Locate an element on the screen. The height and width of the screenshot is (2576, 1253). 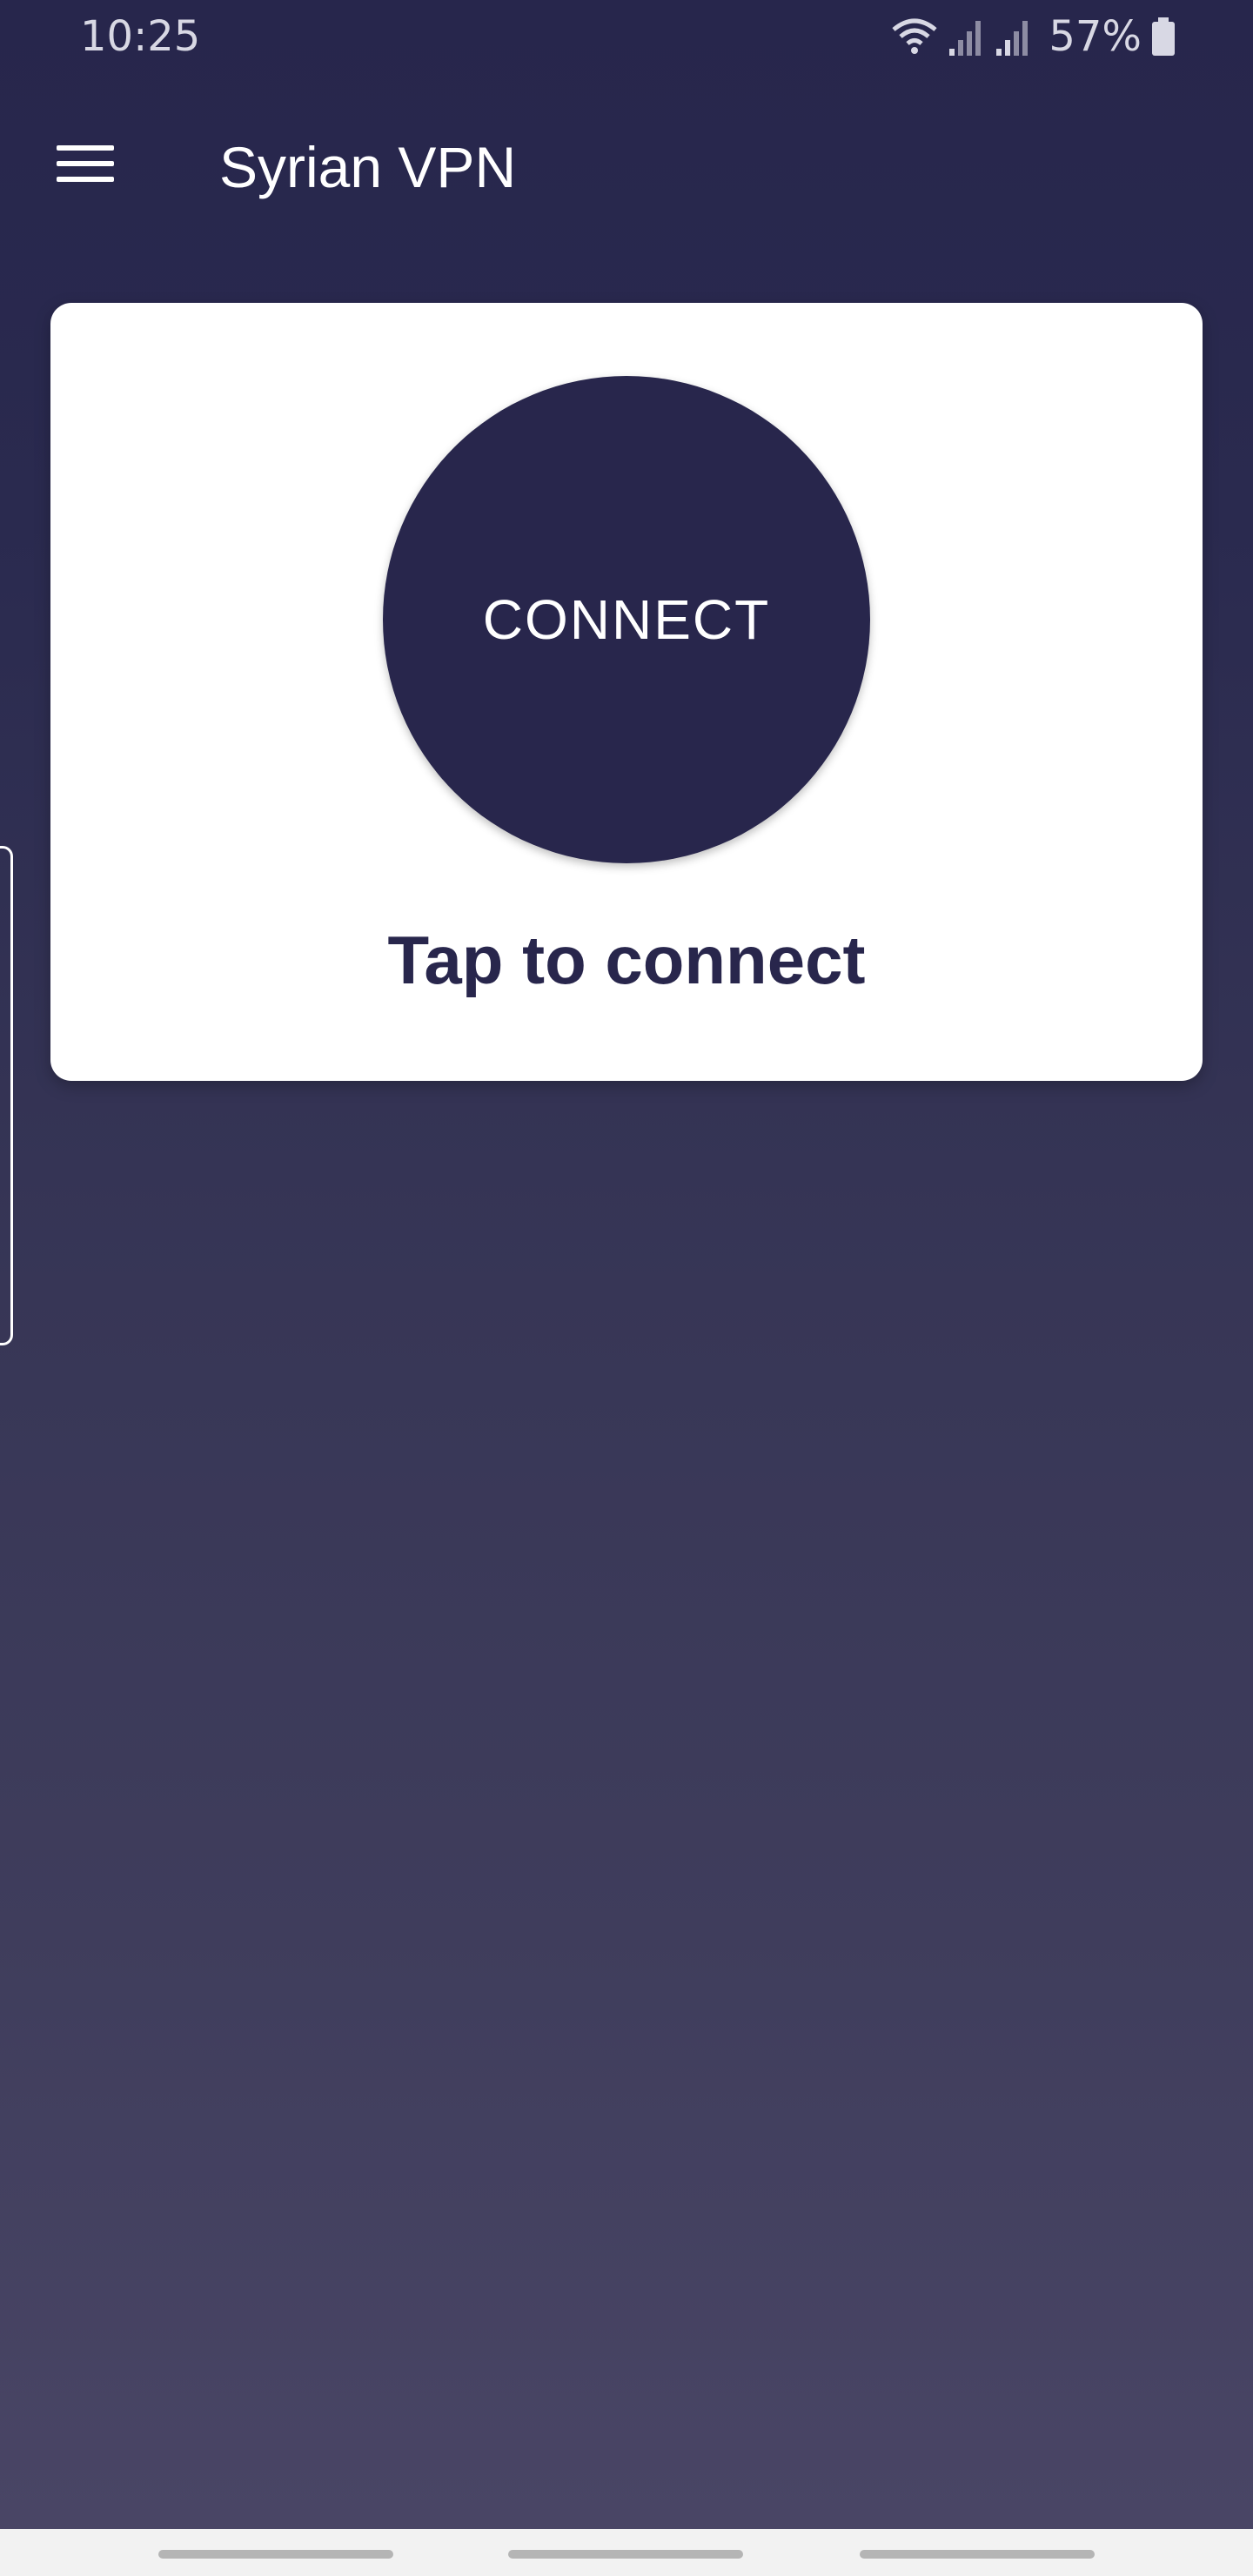
status-bar: 10:25 57% is located at coordinates (626, 39).